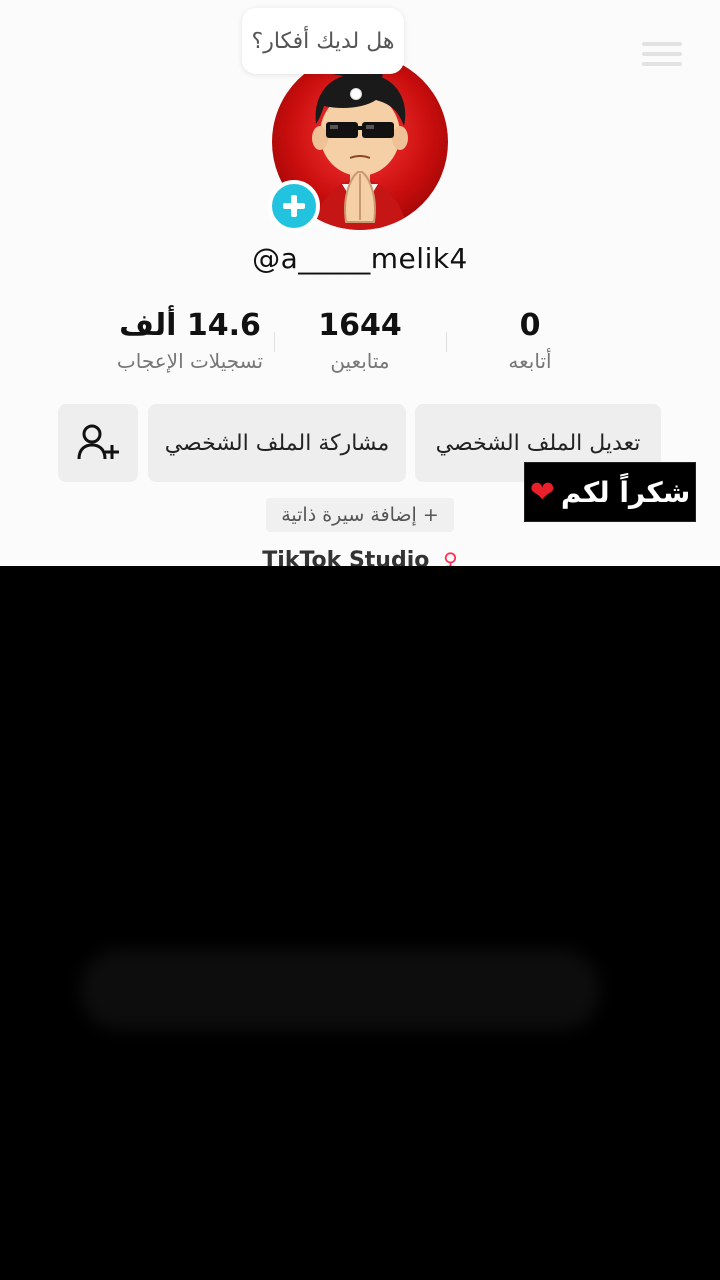 This screenshot has height=1280, width=720. I want to click on person-add-icon, so click(98, 442).